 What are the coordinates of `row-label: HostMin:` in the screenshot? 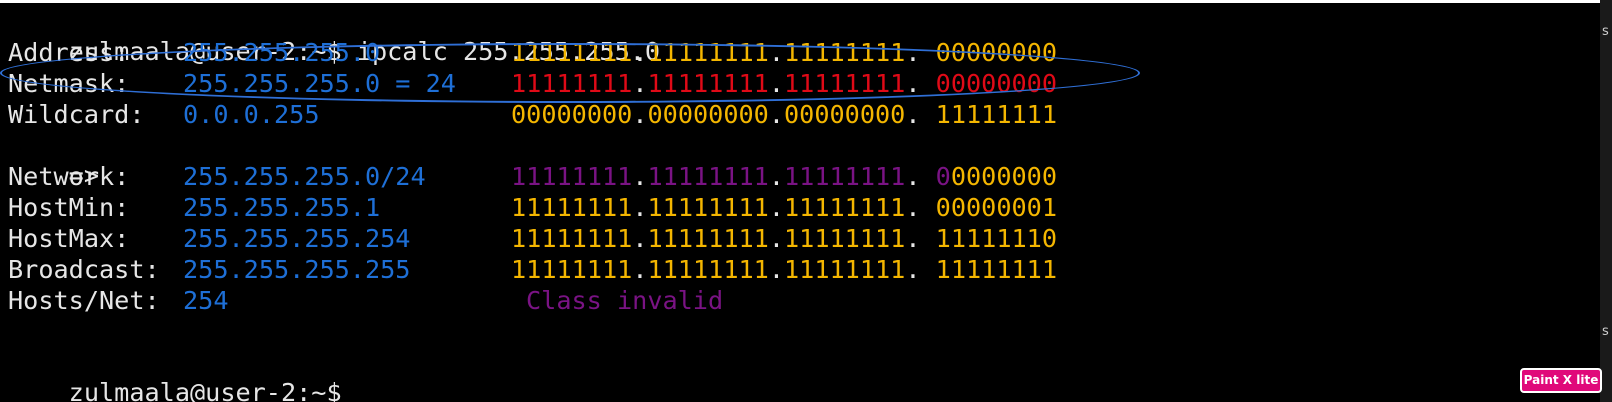 It's located at (69, 207).